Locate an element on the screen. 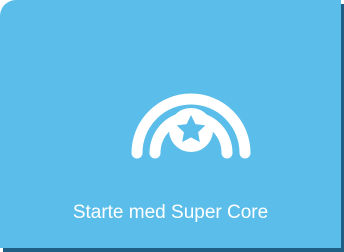 Image resolution: width=344 pixels, height=252 pixels. star-rainbow-icon is located at coordinates (191, 112).